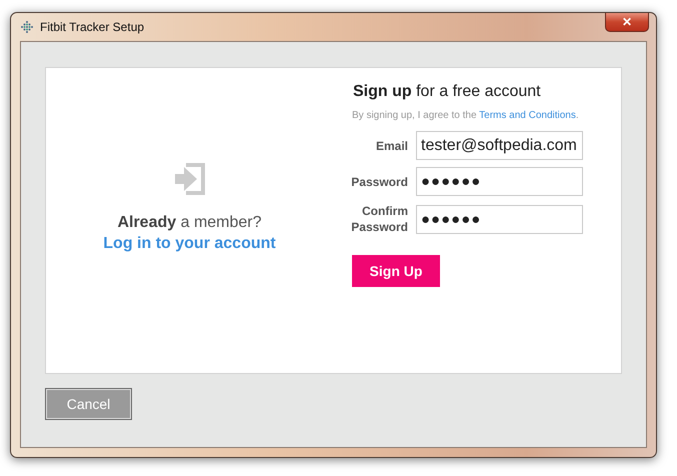  What do you see at coordinates (391, 146) in the screenshot?
I see `field-label: Email` at bounding box center [391, 146].